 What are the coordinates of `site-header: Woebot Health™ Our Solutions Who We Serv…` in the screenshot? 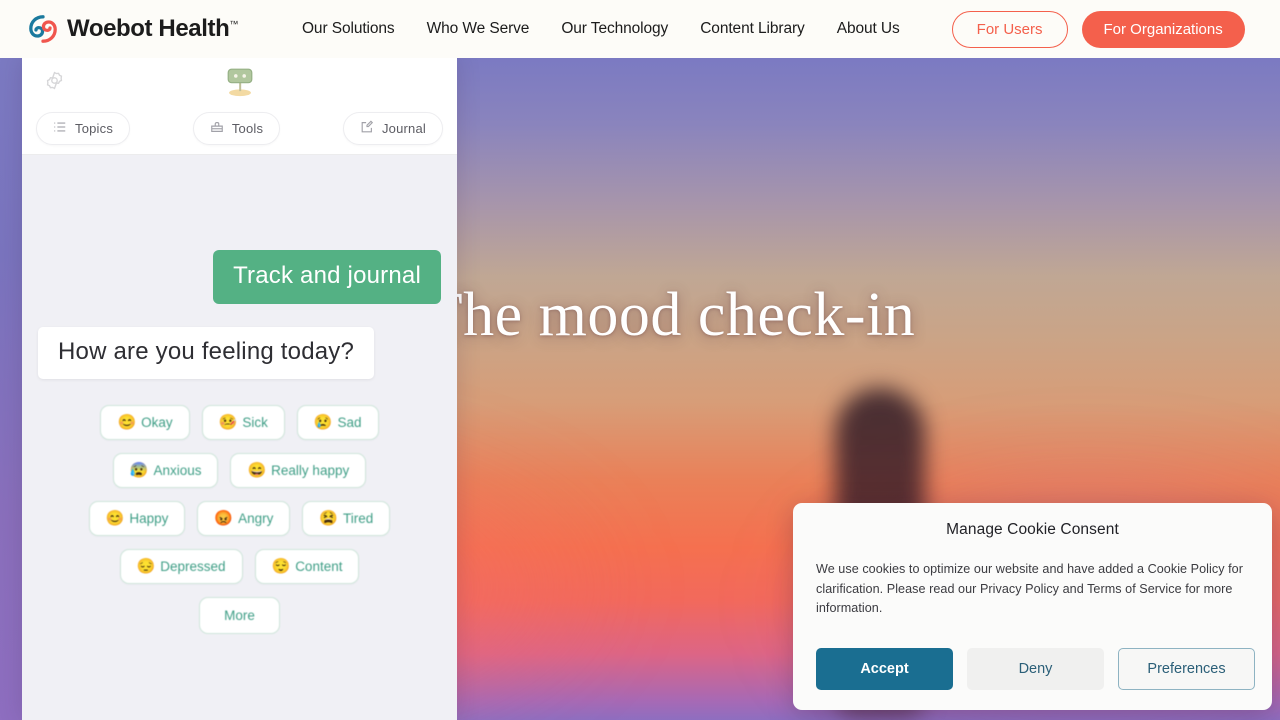 It's located at (640, 29).